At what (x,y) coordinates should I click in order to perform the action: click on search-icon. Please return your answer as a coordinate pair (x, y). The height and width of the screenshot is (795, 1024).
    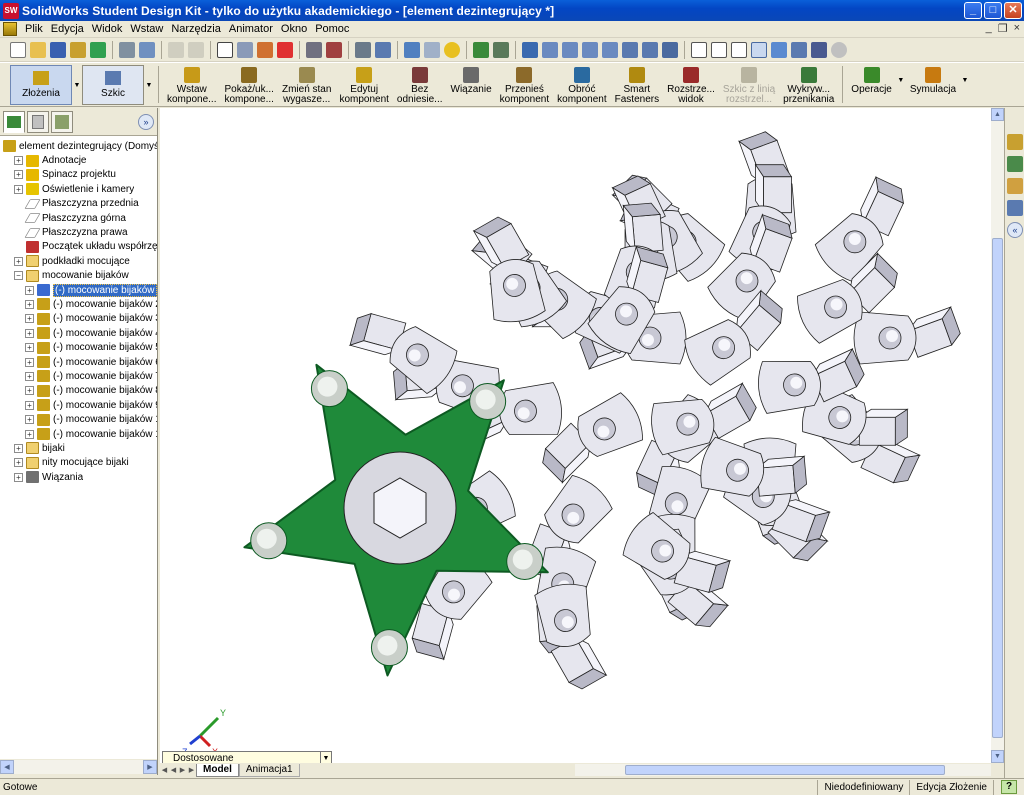
    Looking at the image, I should click on (1015, 208).